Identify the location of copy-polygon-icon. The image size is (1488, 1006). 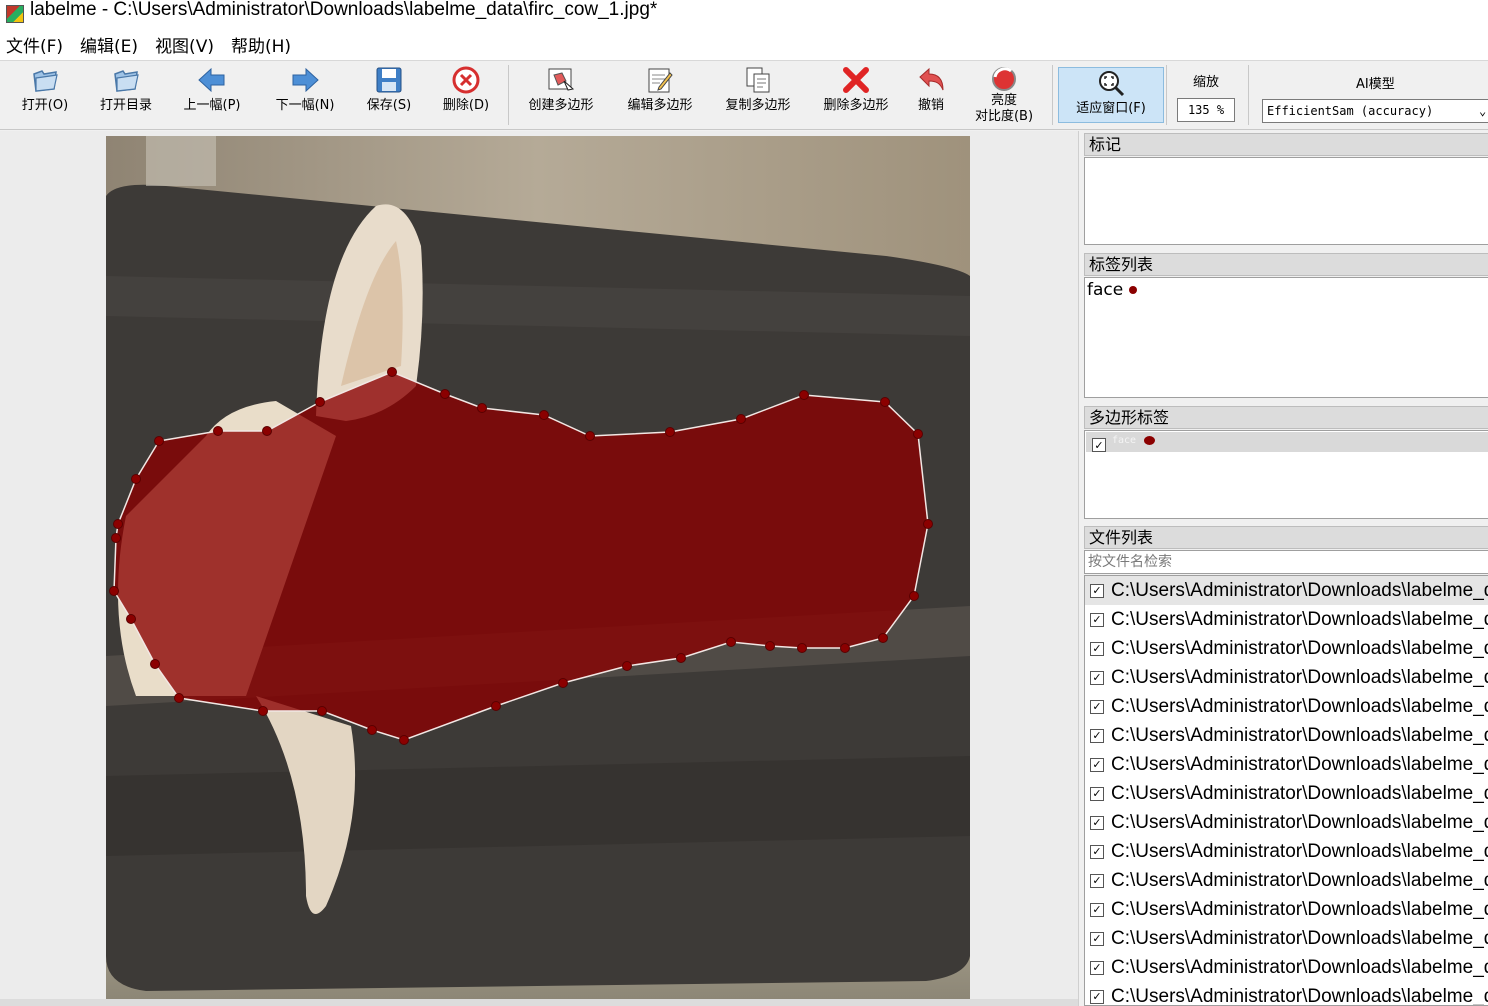
(758, 80).